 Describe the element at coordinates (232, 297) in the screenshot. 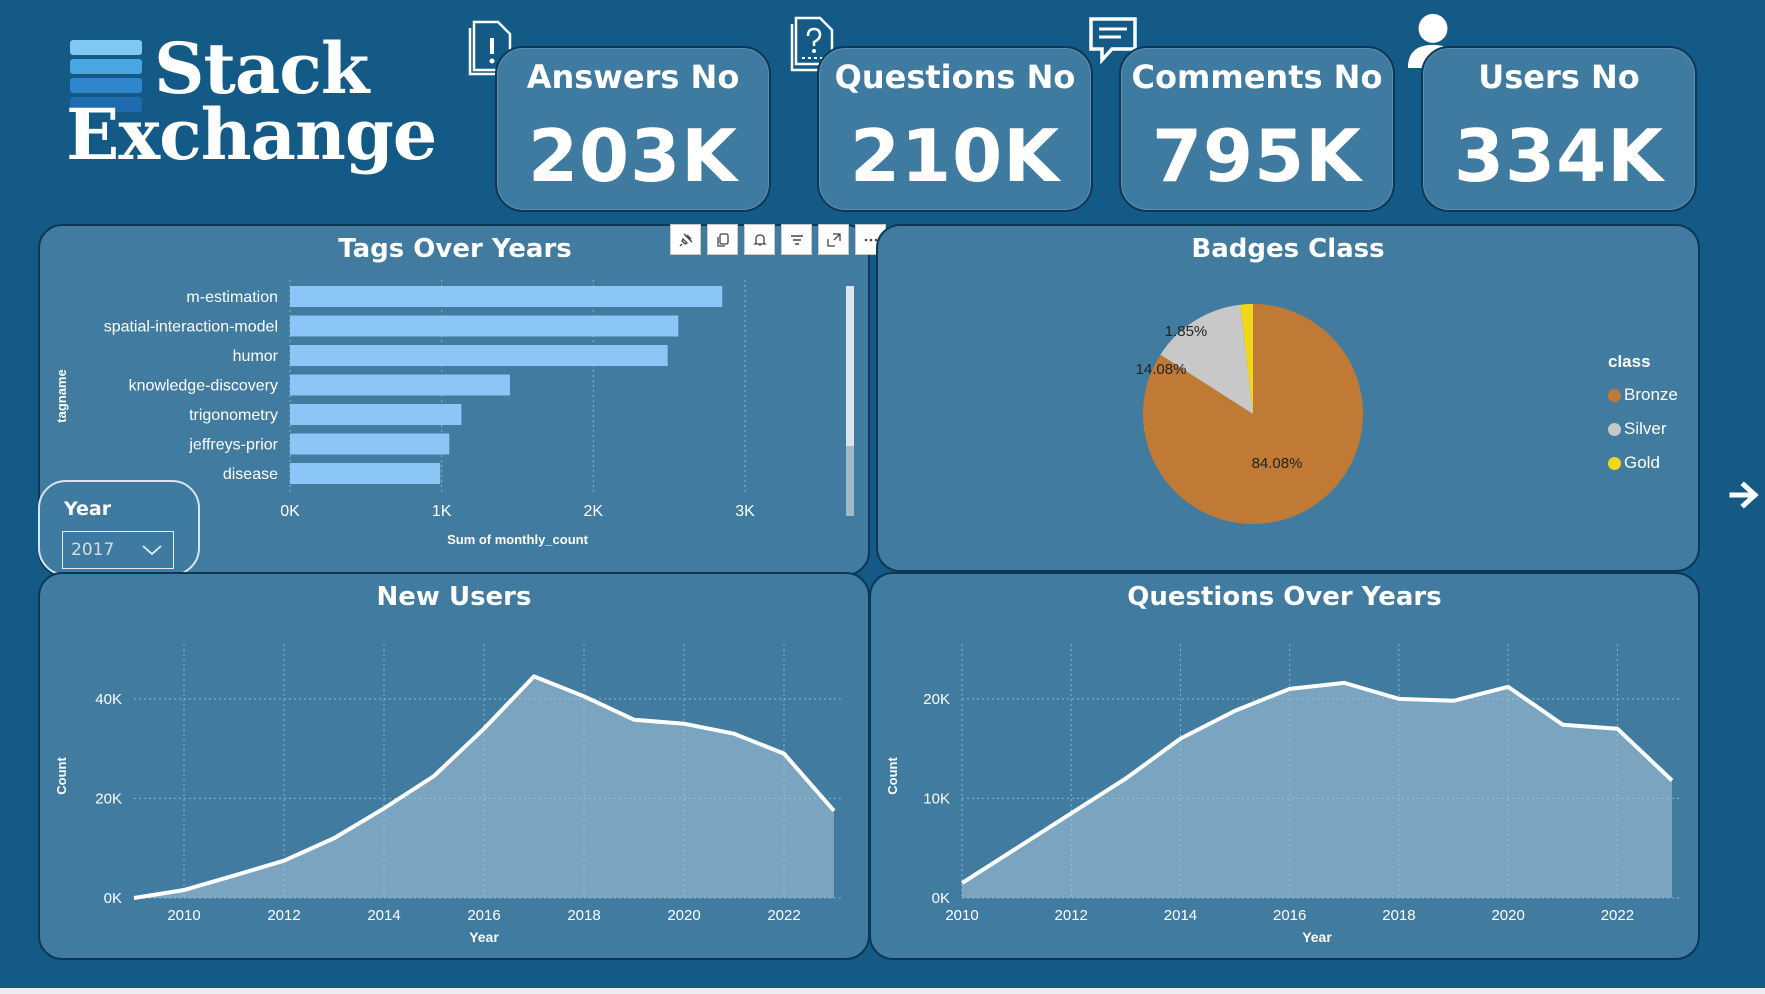

I see `y-tick-label: m-estimation` at that location.